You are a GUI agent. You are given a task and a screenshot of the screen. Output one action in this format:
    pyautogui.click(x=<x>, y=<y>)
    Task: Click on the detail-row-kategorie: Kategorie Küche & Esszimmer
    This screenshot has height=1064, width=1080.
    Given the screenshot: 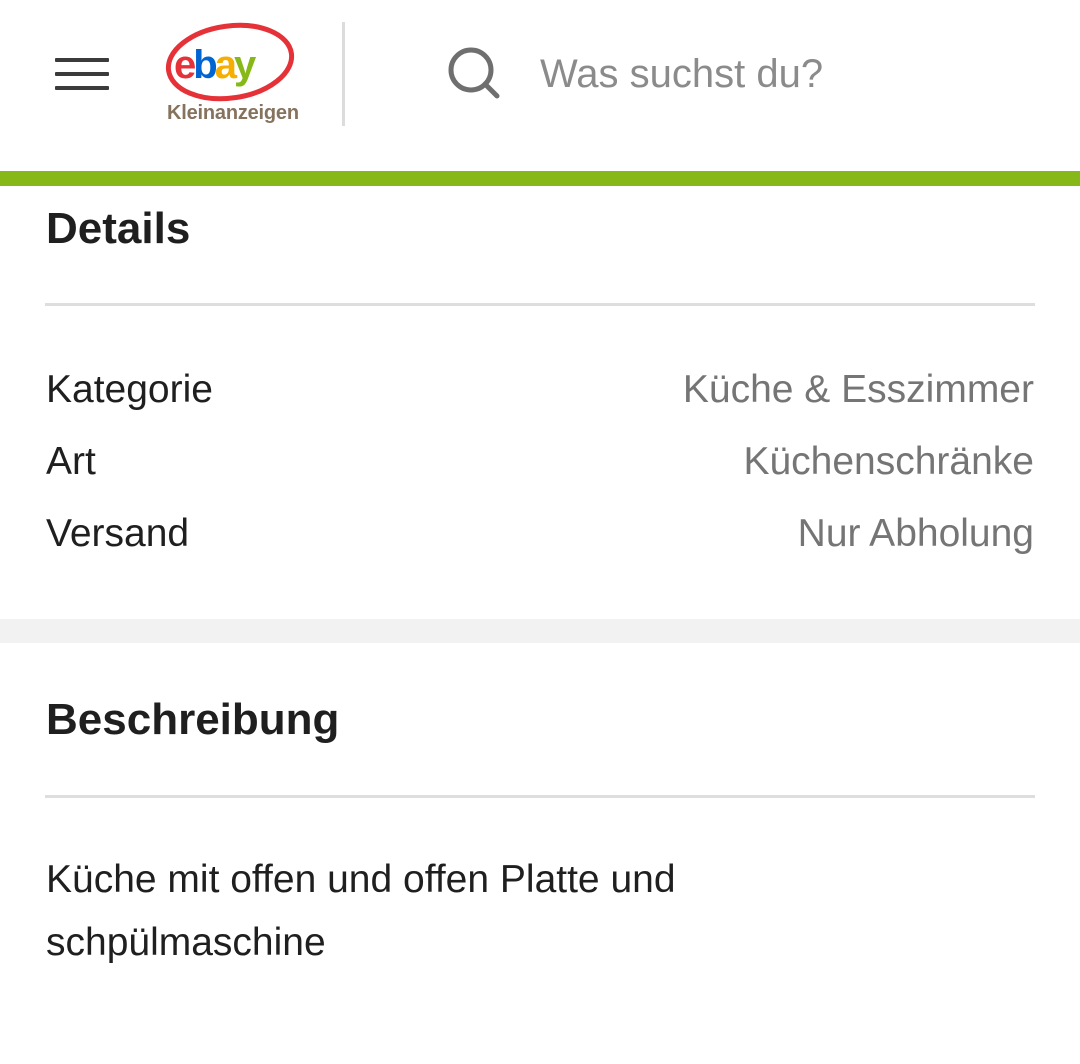 What is the action you would take?
    pyautogui.click(x=540, y=390)
    